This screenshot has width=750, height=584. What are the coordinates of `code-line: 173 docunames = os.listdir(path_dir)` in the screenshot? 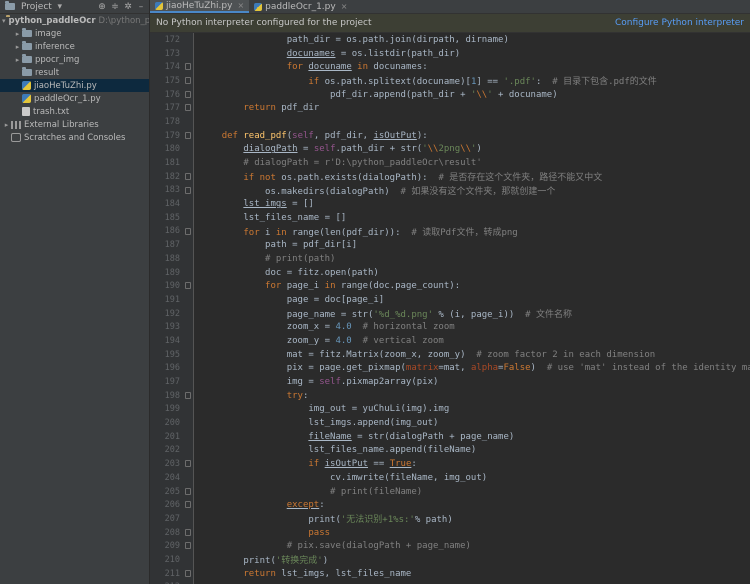 It's located at (450, 54).